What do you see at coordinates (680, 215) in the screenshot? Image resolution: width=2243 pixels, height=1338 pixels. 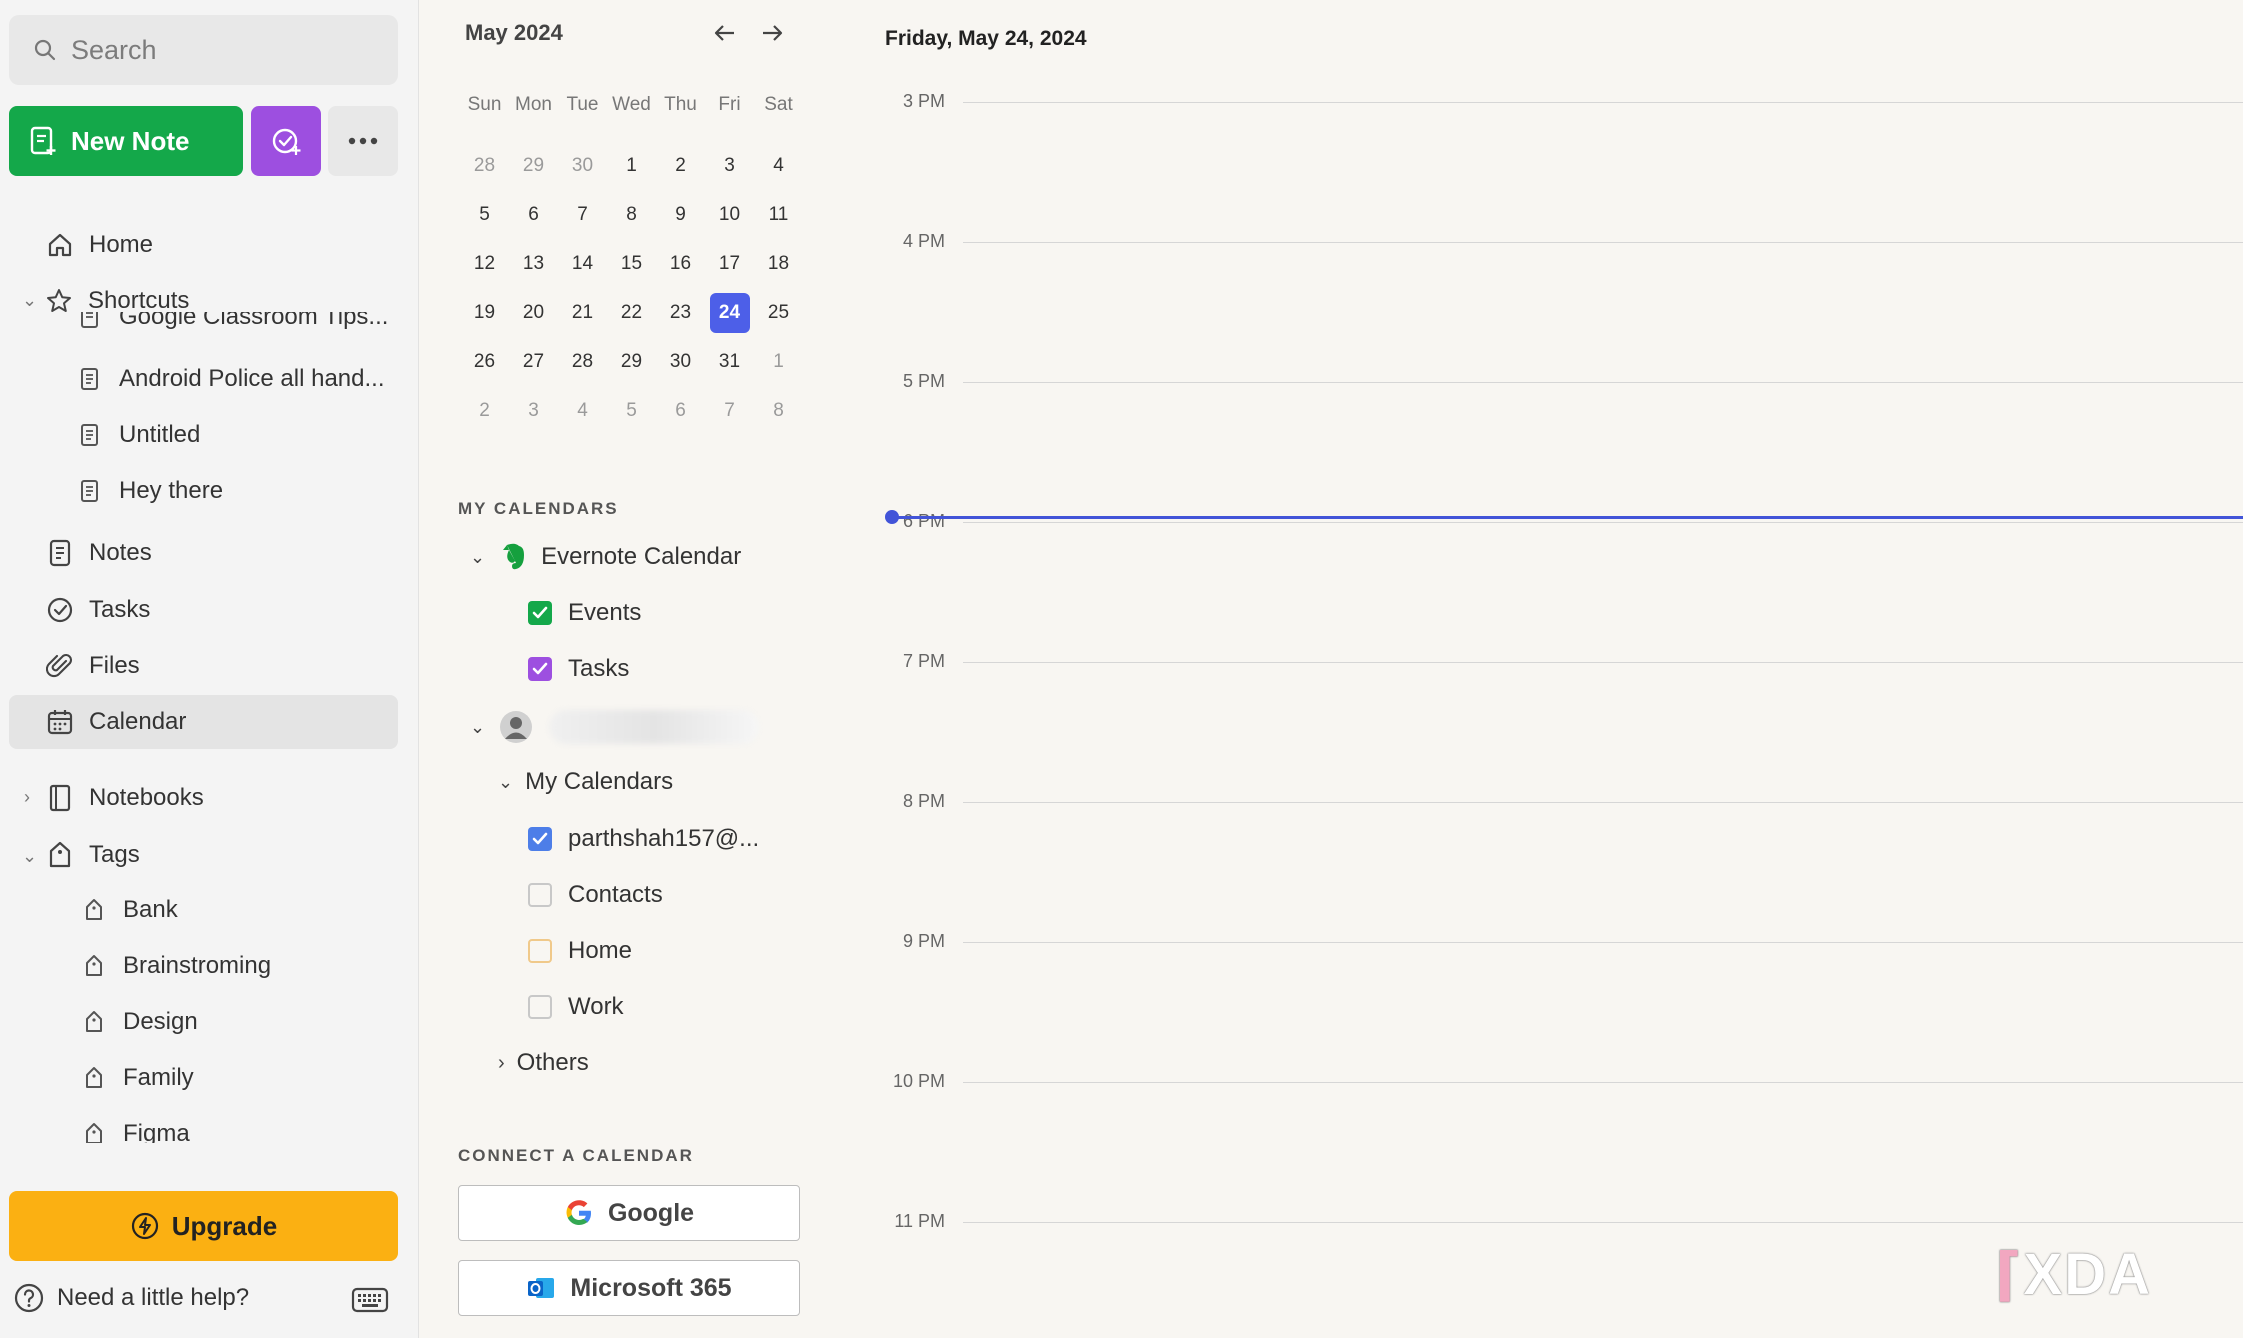 I see `calendar-day: 9` at bounding box center [680, 215].